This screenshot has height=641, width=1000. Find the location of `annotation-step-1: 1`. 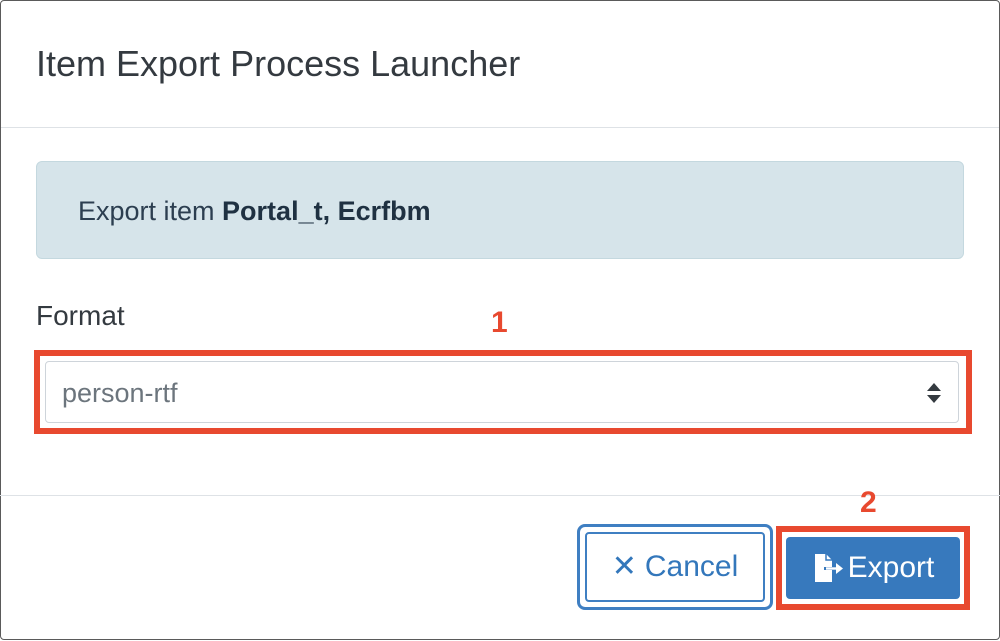

annotation-step-1: 1 is located at coordinates (499, 322).